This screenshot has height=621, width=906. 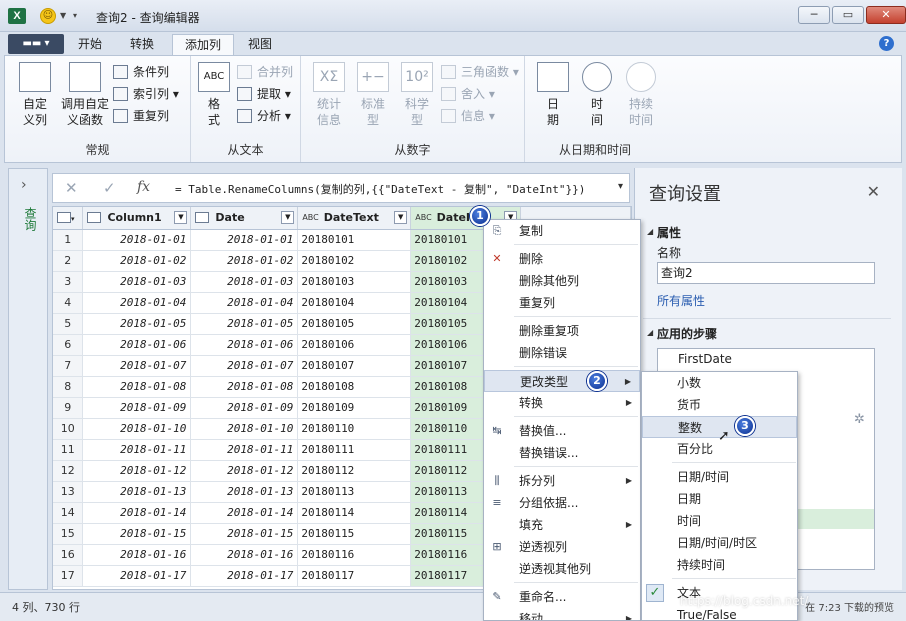 I want to click on chevron-down-icon: ▼, so click(x=63, y=15).